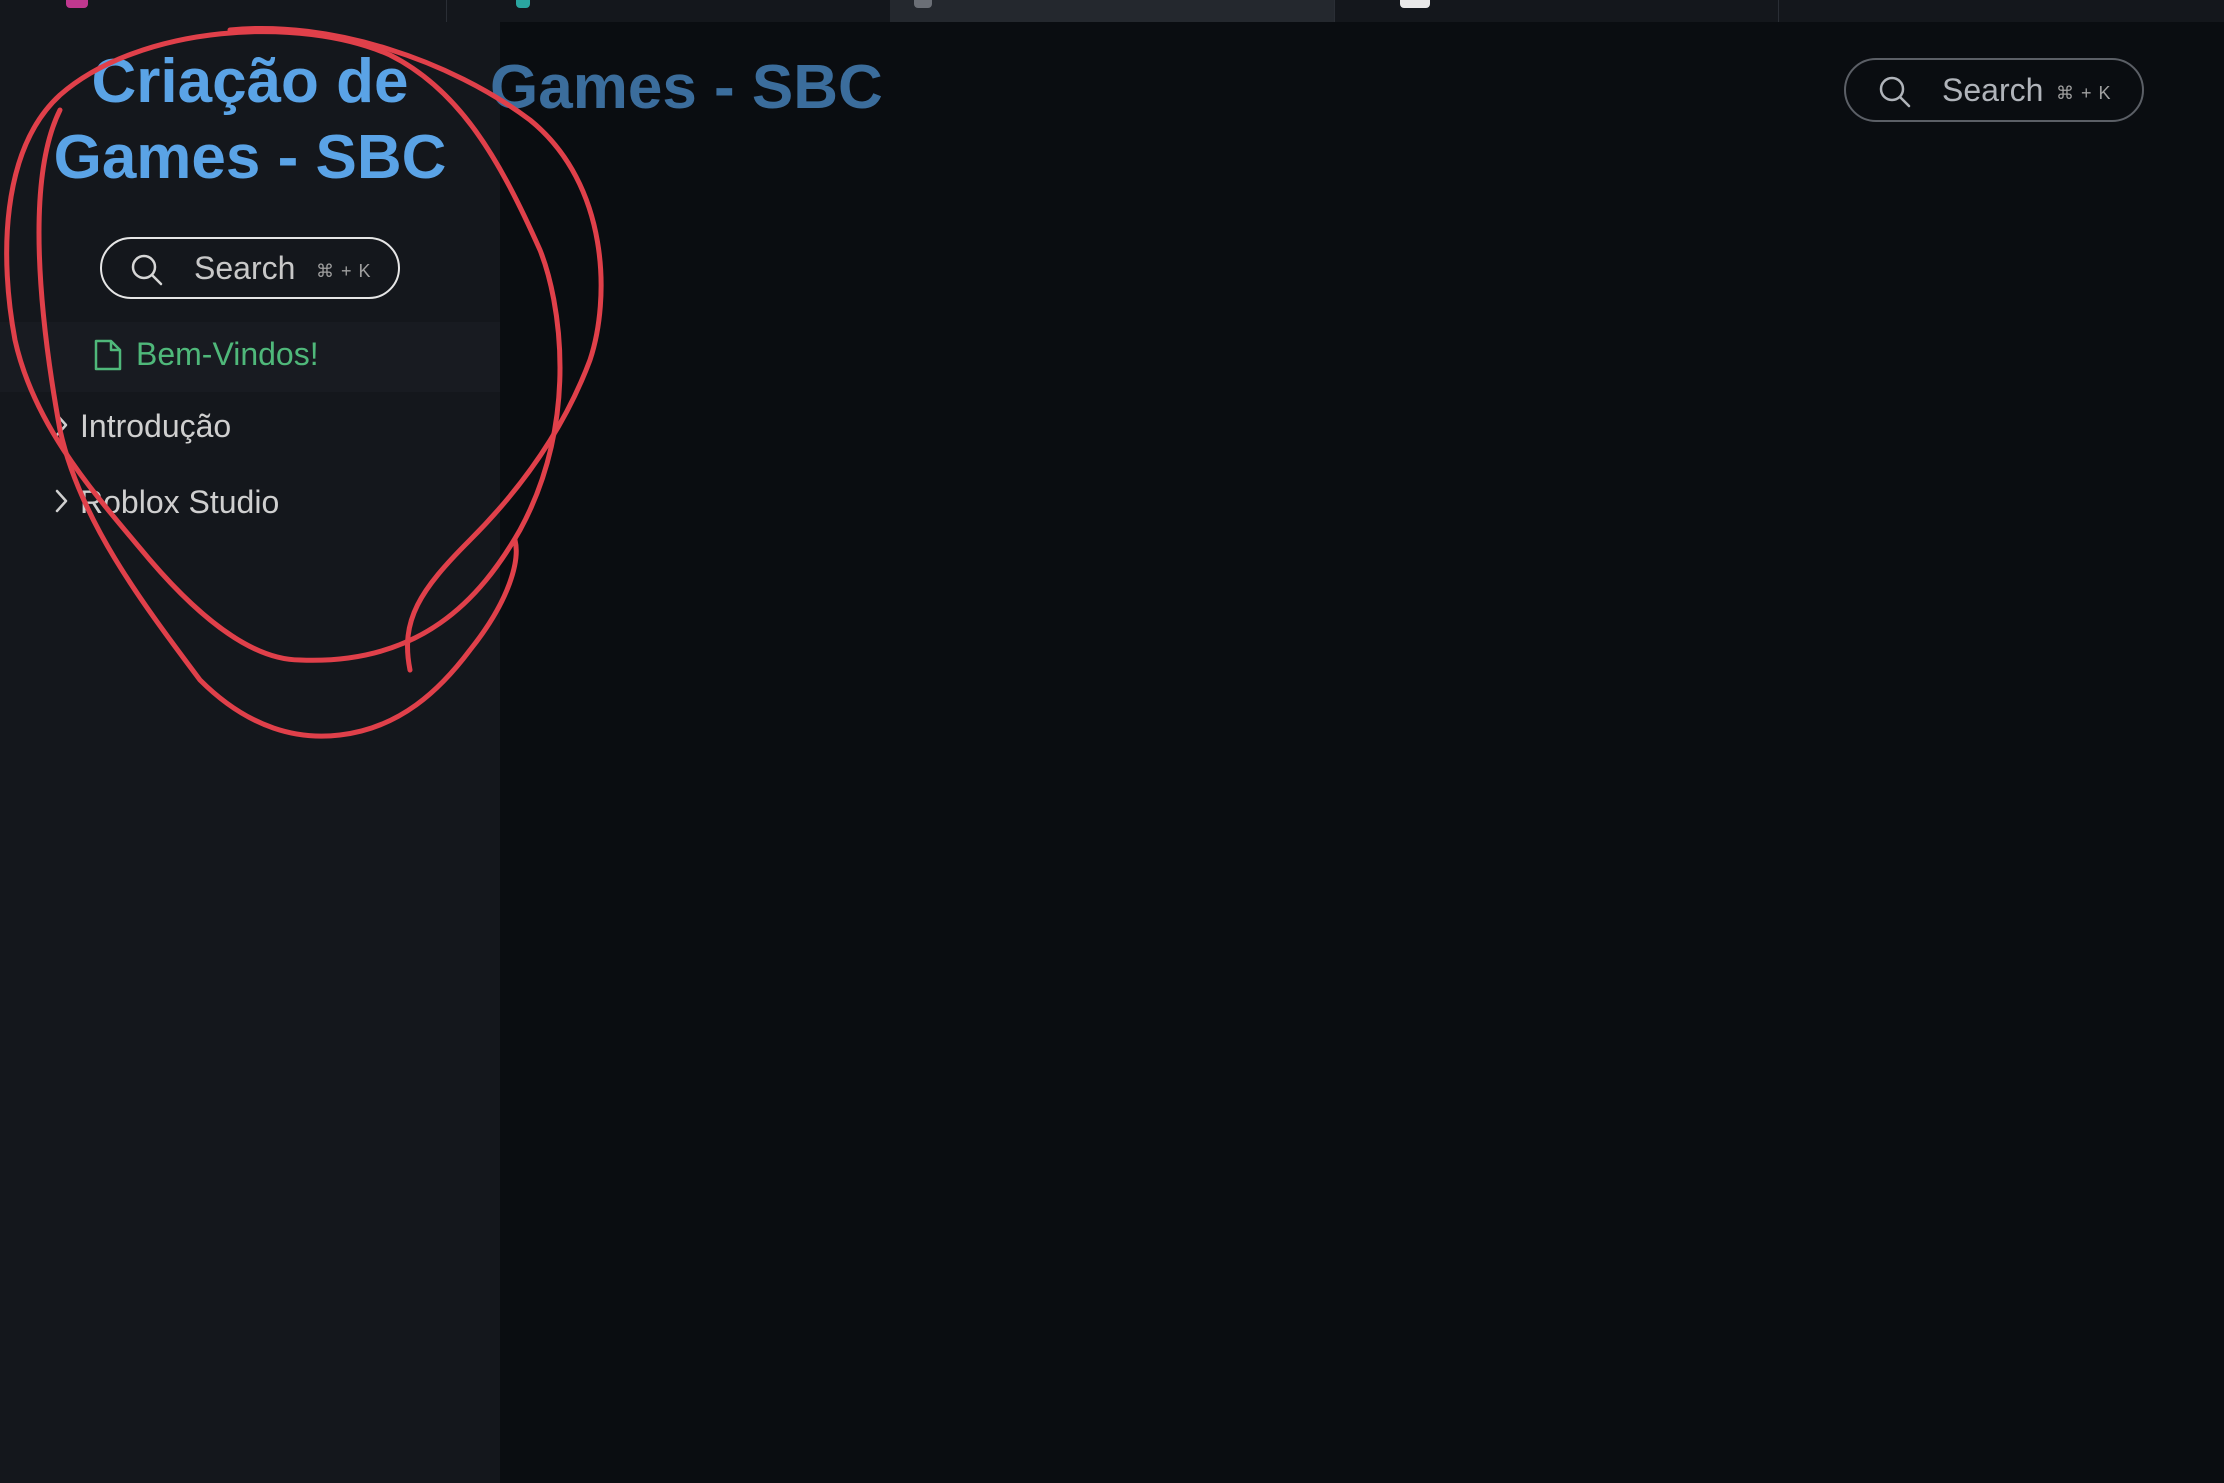 The width and height of the screenshot is (2224, 1483). I want to click on browser-tab-active, so click(1112, 11).